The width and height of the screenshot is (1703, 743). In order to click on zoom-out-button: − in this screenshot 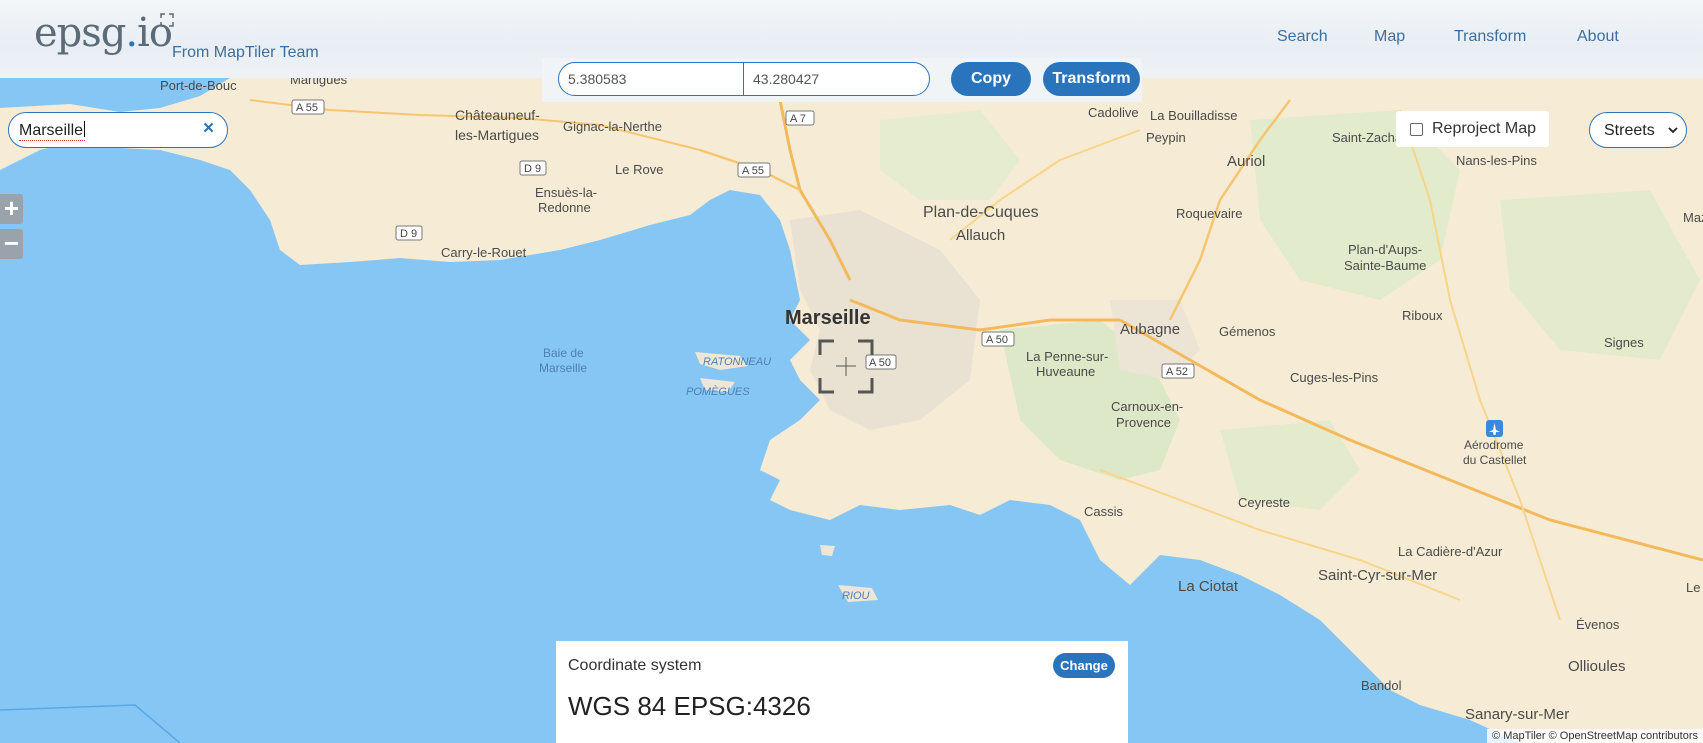, I will do `click(11, 244)`.